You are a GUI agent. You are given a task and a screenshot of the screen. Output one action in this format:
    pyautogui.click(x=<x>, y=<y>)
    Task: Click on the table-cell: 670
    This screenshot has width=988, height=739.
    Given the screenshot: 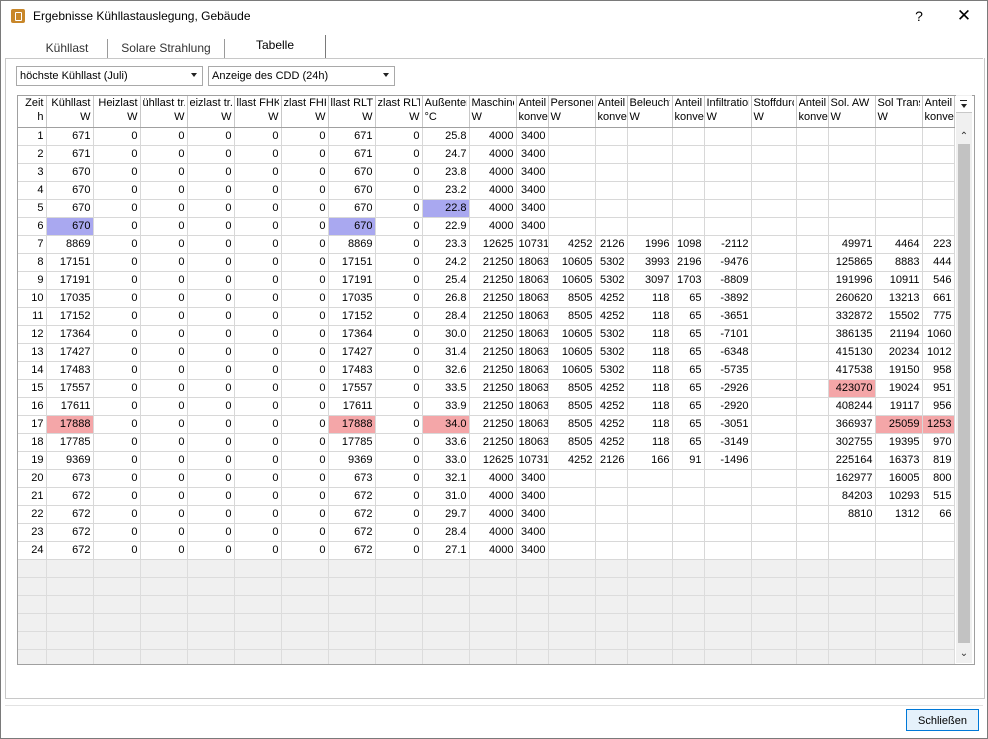 What is the action you would take?
    pyautogui.click(x=70, y=208)
    